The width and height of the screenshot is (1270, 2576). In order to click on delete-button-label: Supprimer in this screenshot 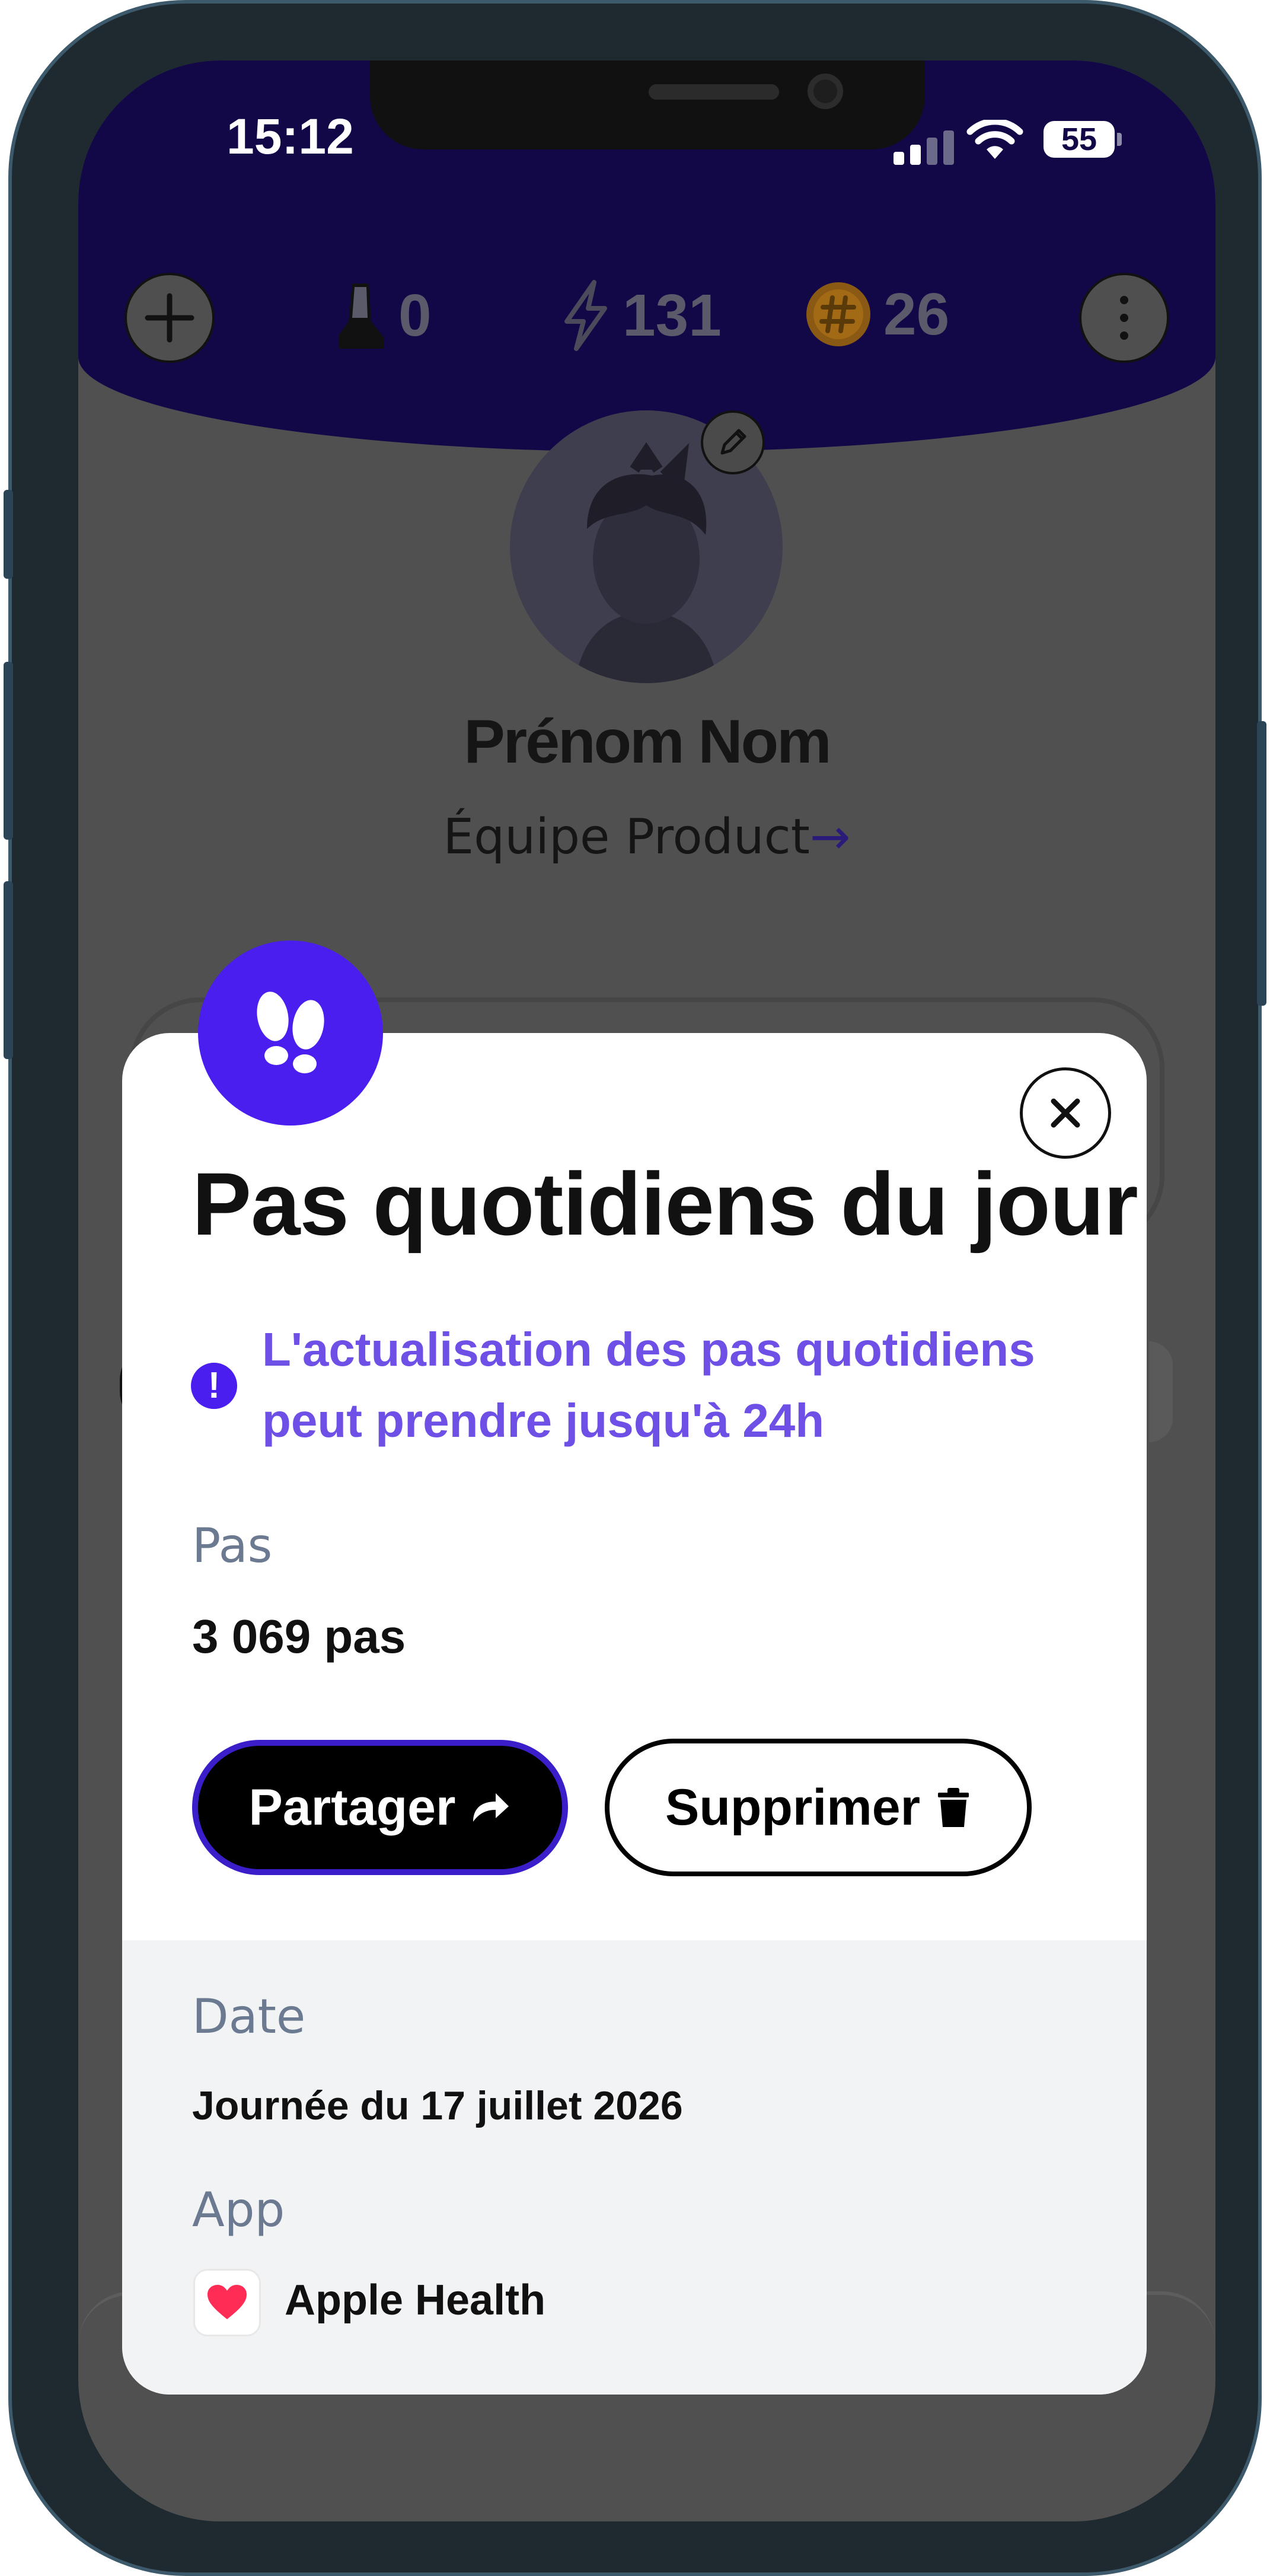, I will do `click(793, 1807)`.